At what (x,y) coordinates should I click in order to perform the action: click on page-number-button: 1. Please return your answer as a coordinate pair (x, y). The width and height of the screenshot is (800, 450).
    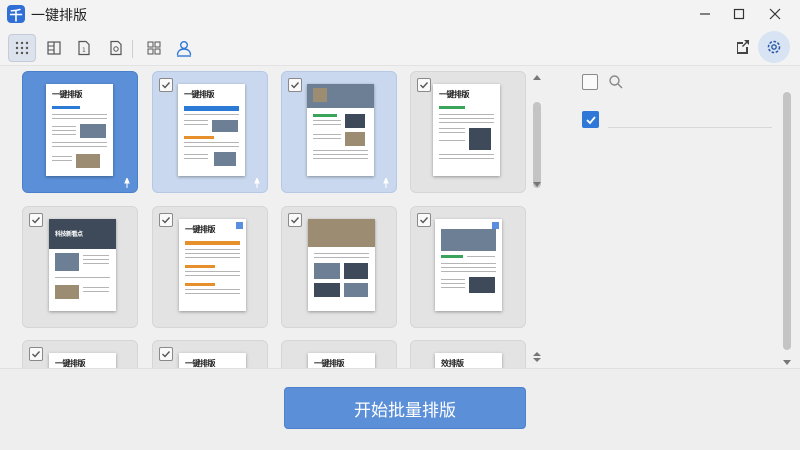
    Looking at the image, I should click on (84, 48).